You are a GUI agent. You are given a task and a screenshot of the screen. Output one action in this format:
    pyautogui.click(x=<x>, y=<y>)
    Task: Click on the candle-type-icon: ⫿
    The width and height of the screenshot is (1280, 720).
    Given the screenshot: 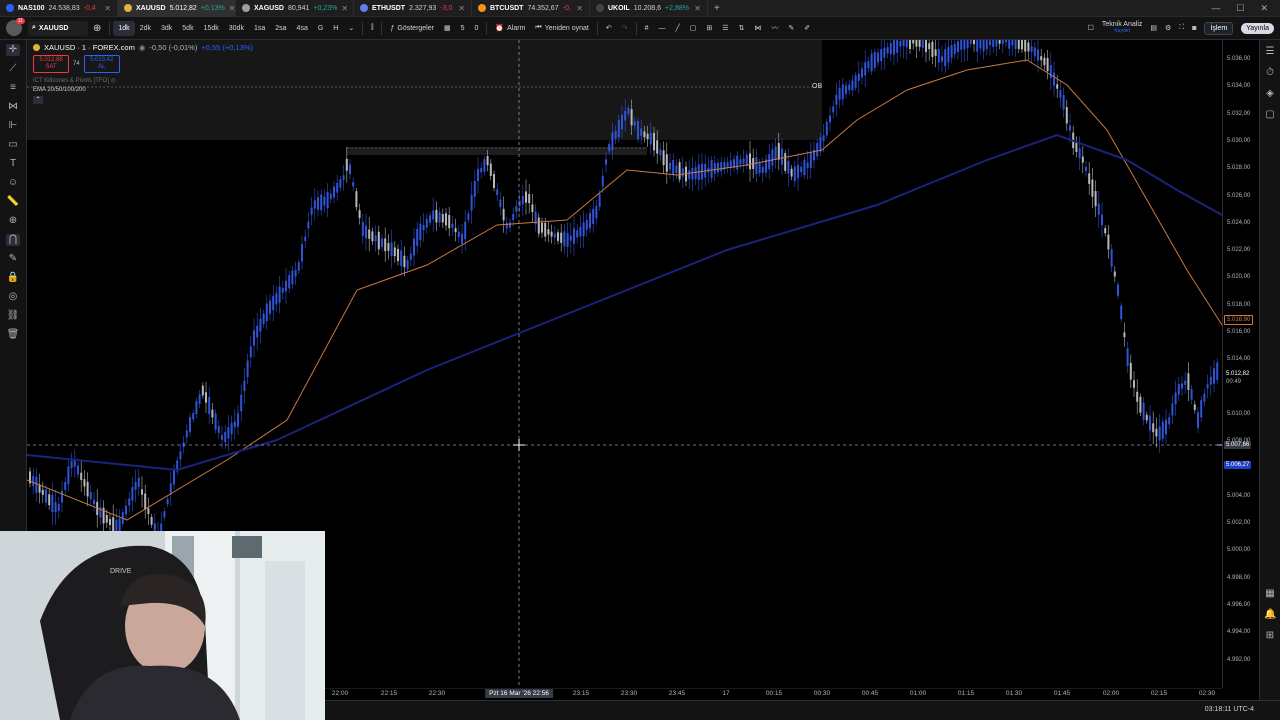 What is the action you would take?
    pyautogui.click(x=372, y=28)
    